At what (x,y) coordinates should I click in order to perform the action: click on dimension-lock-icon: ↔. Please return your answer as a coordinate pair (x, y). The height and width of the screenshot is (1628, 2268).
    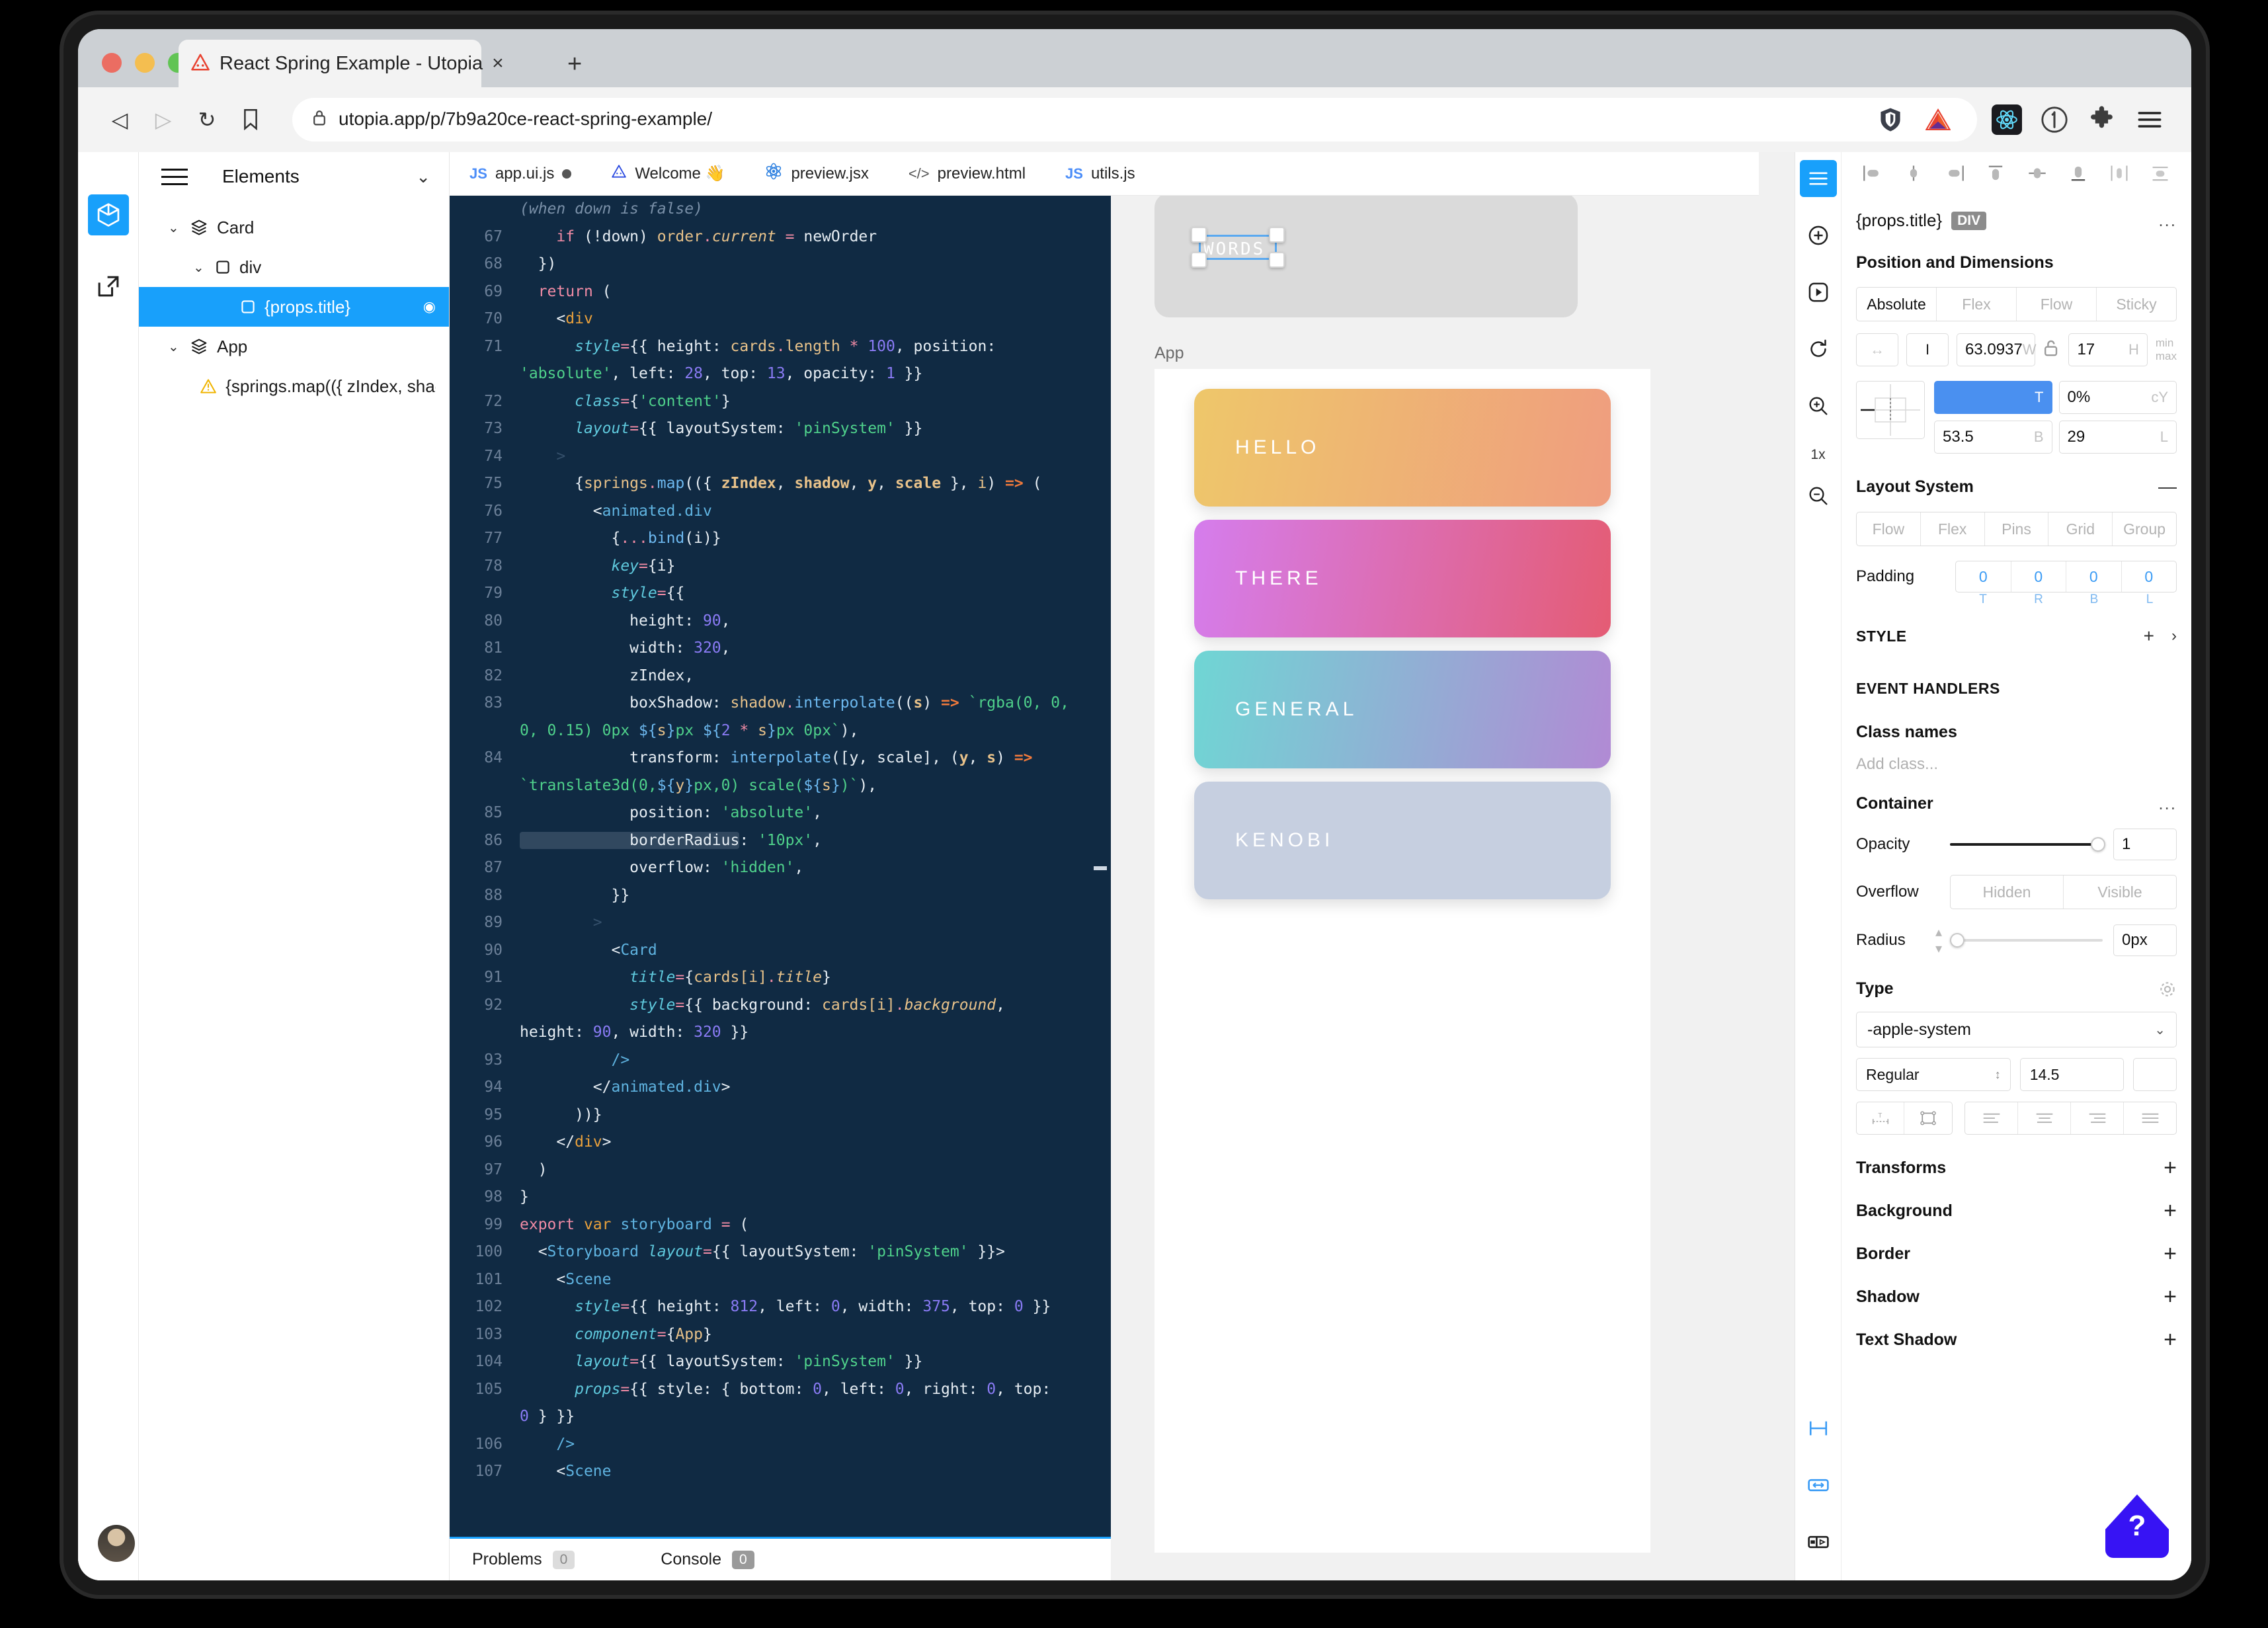
    Looking at the image, I should click on (1877, 349).